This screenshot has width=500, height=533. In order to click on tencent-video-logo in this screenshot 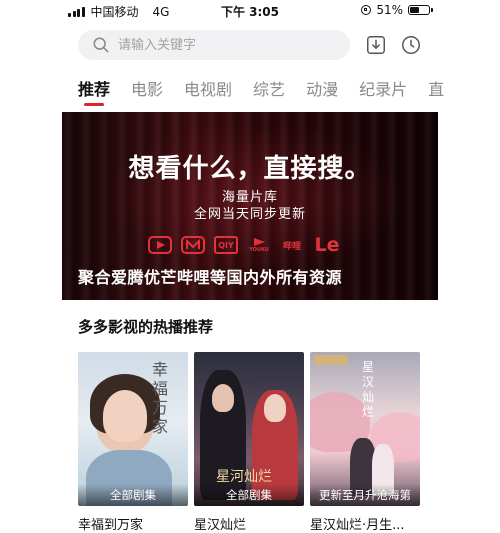, I will do `click(160, 245)`.